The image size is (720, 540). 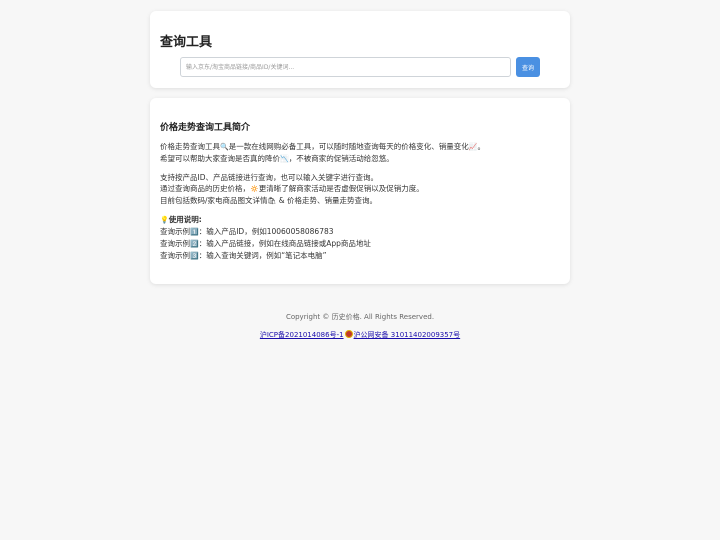 I want to click on example-text: ：输入产品ID，例如10060058086783, so click(x=266, y=231).